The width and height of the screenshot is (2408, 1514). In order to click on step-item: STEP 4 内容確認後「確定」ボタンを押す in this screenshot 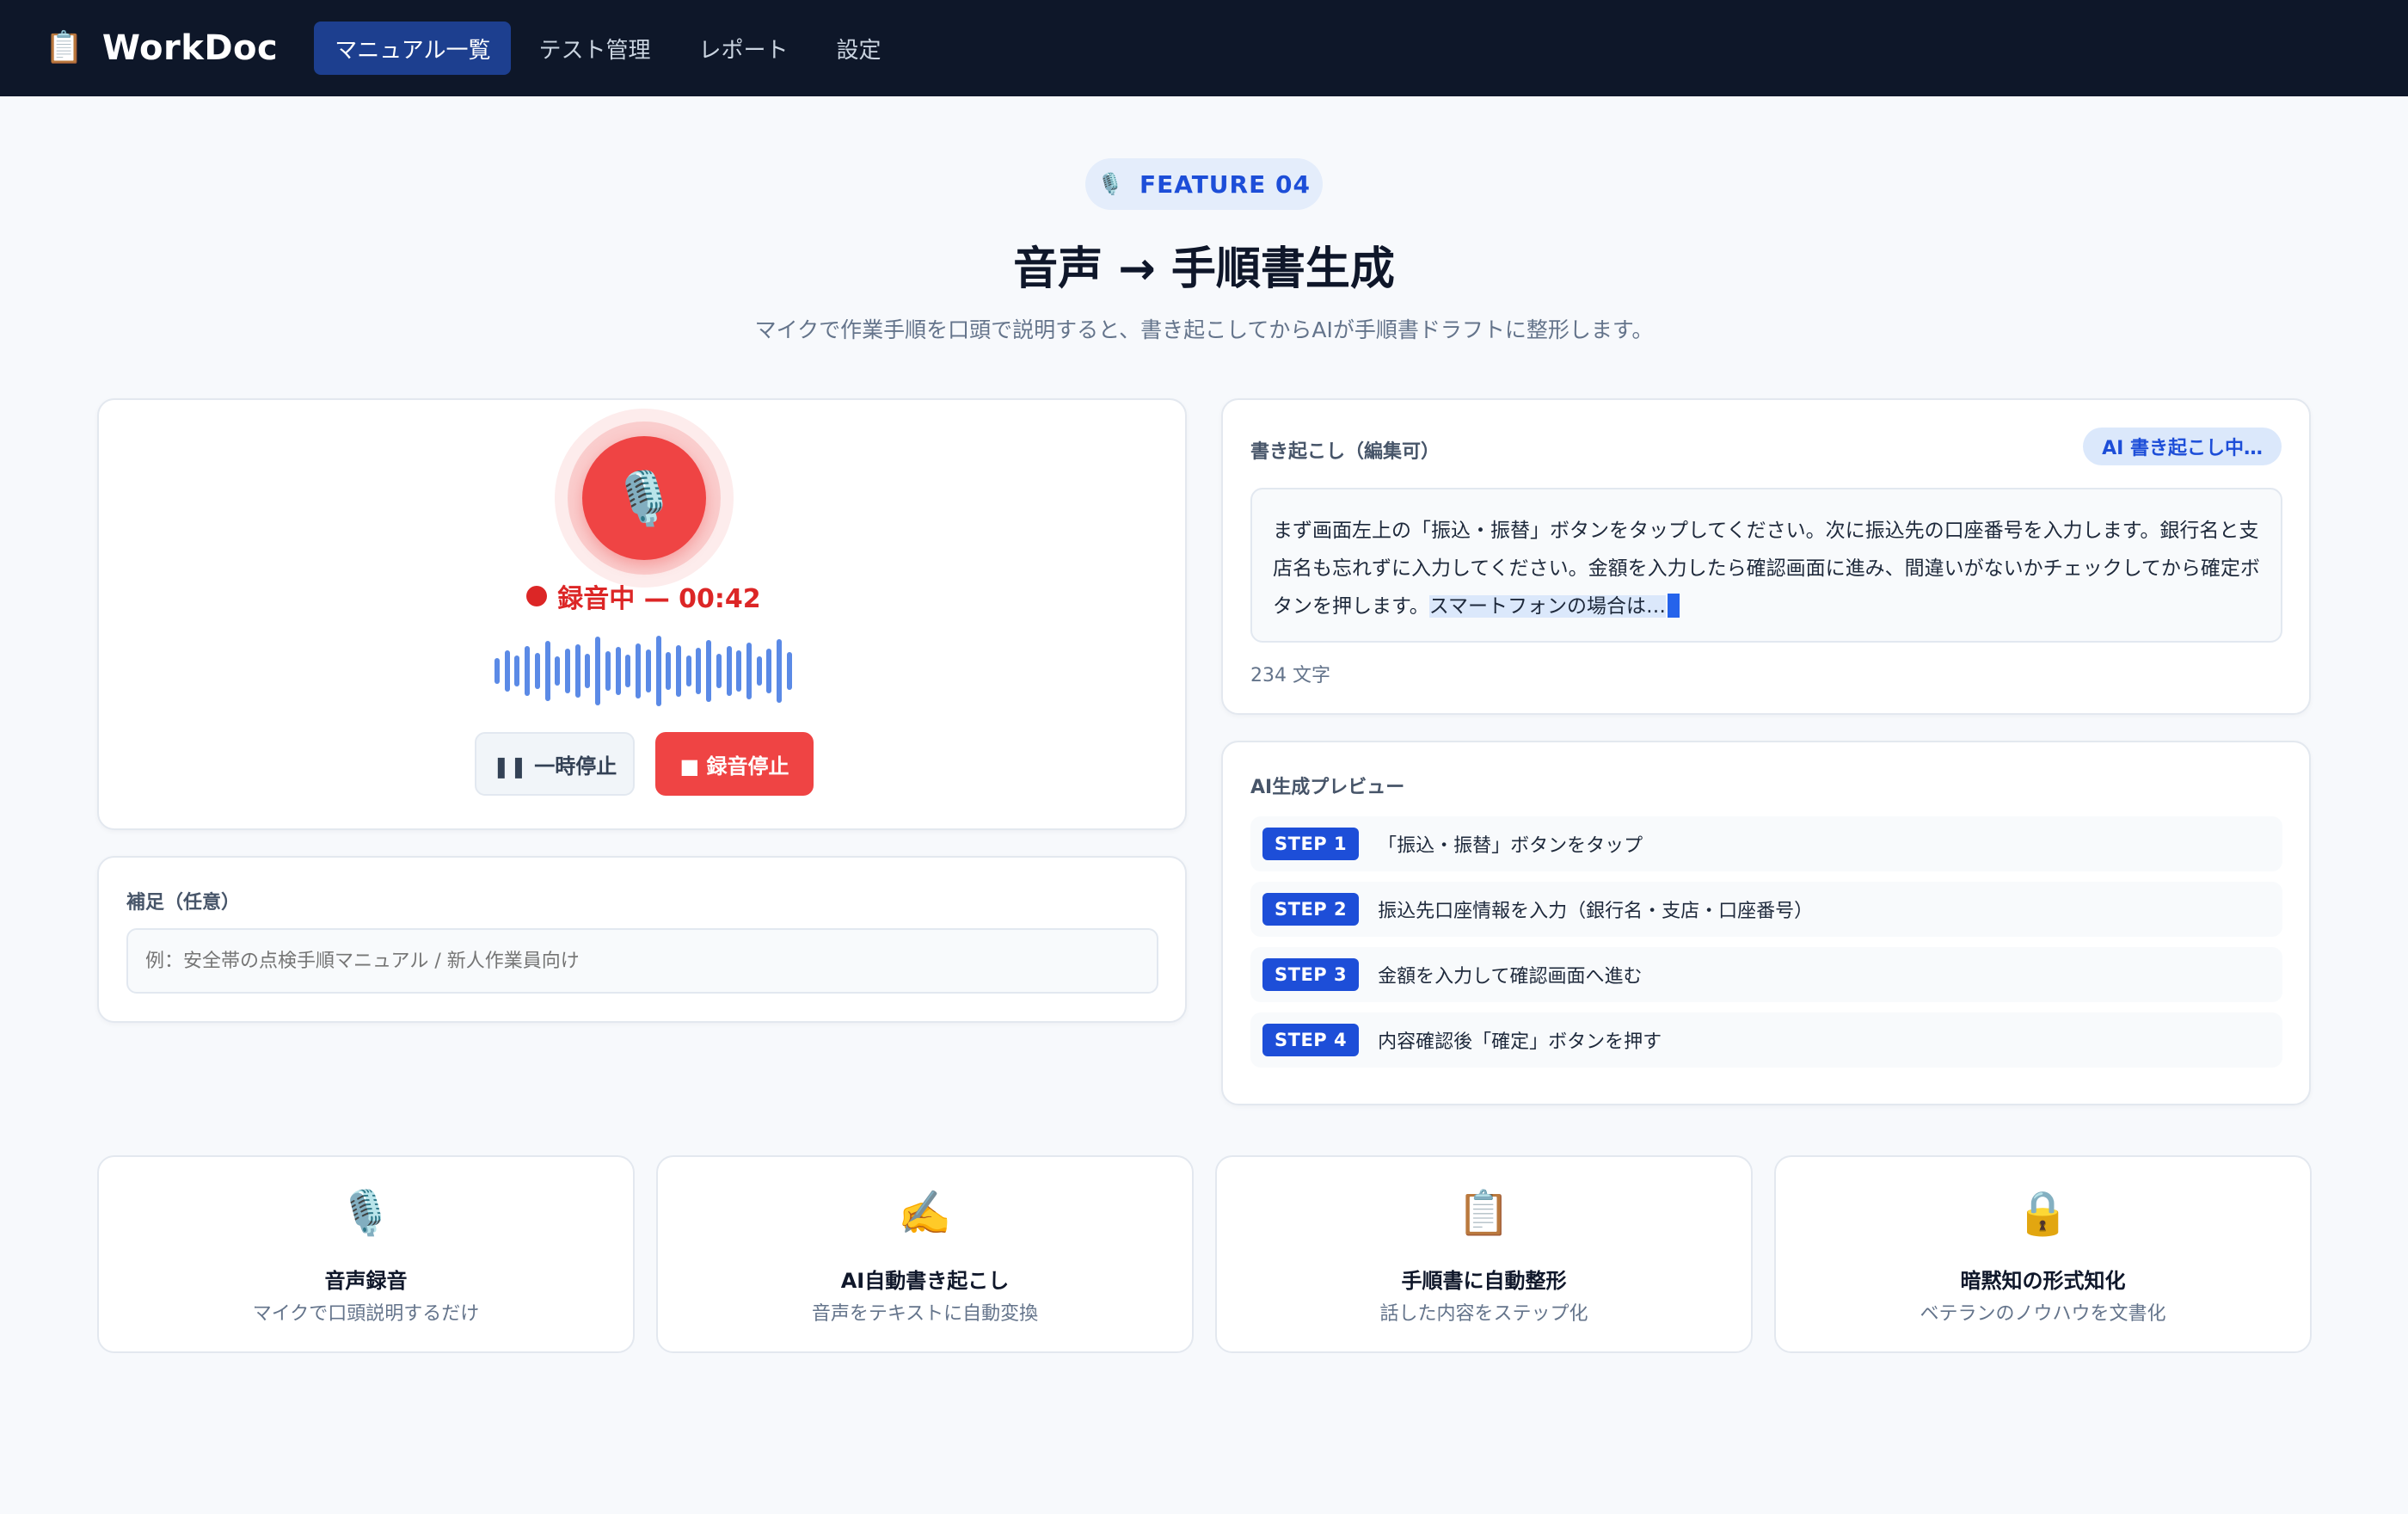, I will do `click(1766, 1040)`.